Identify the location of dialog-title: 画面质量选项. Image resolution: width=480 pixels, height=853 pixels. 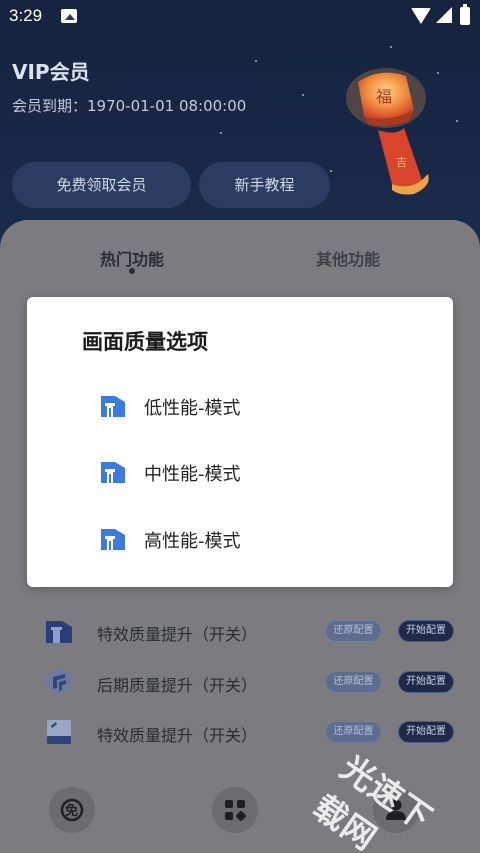
(145, 342).